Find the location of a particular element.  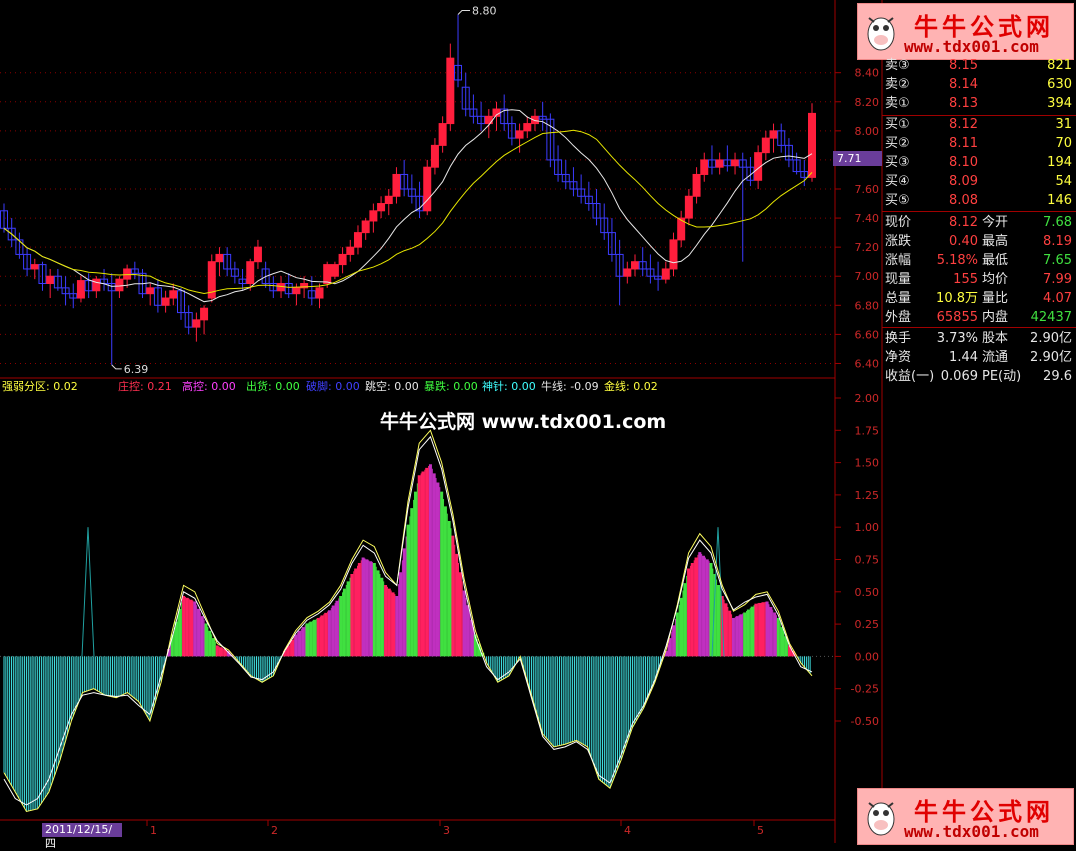

indicator-label: 破脚: 0.00 is located at coordinates (333, 386).